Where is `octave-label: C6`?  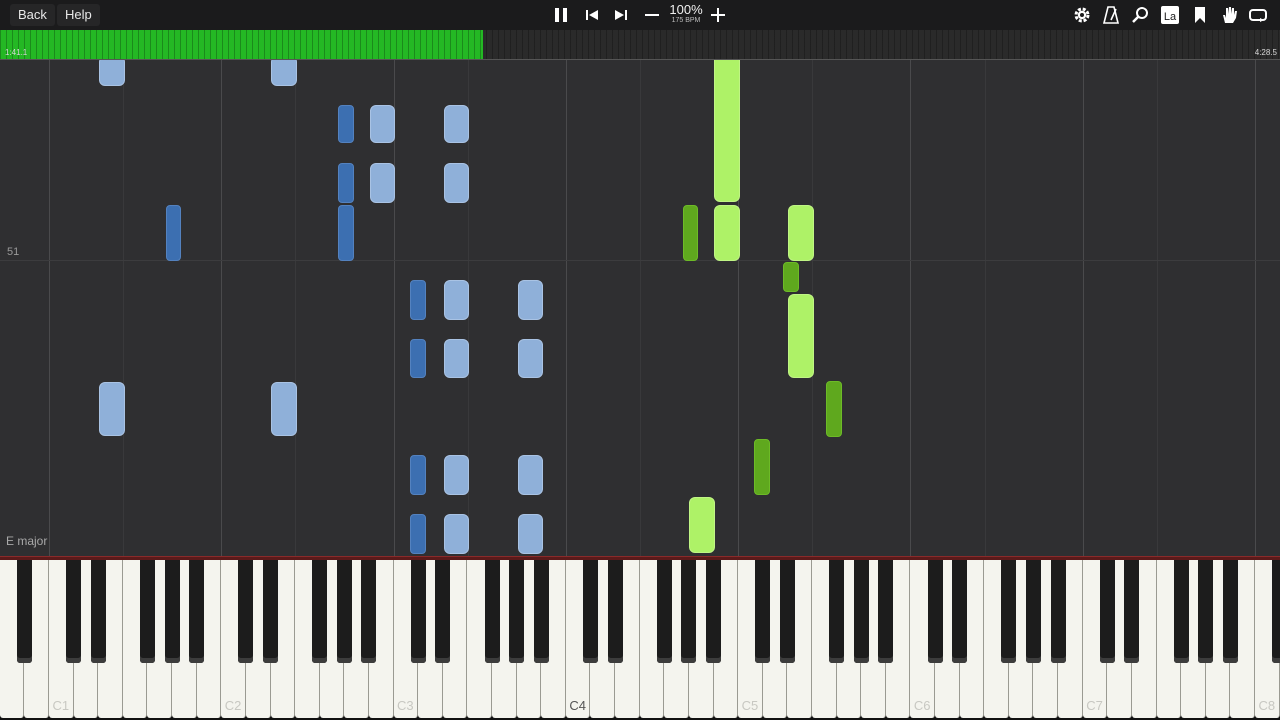 octave-label: C6 is located at coordinates (922, 705).